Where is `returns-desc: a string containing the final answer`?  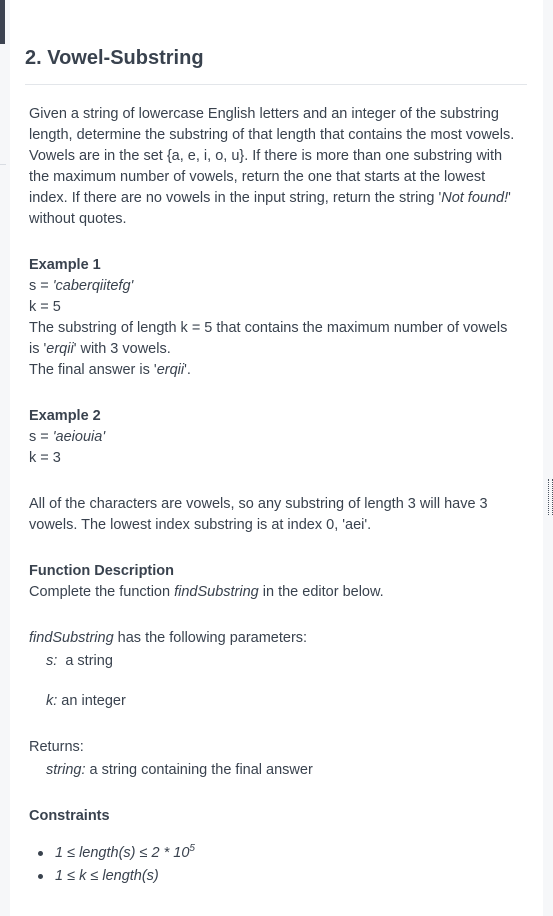 returns-desc: a string containing the final answer is located at coordinates (199, 770).